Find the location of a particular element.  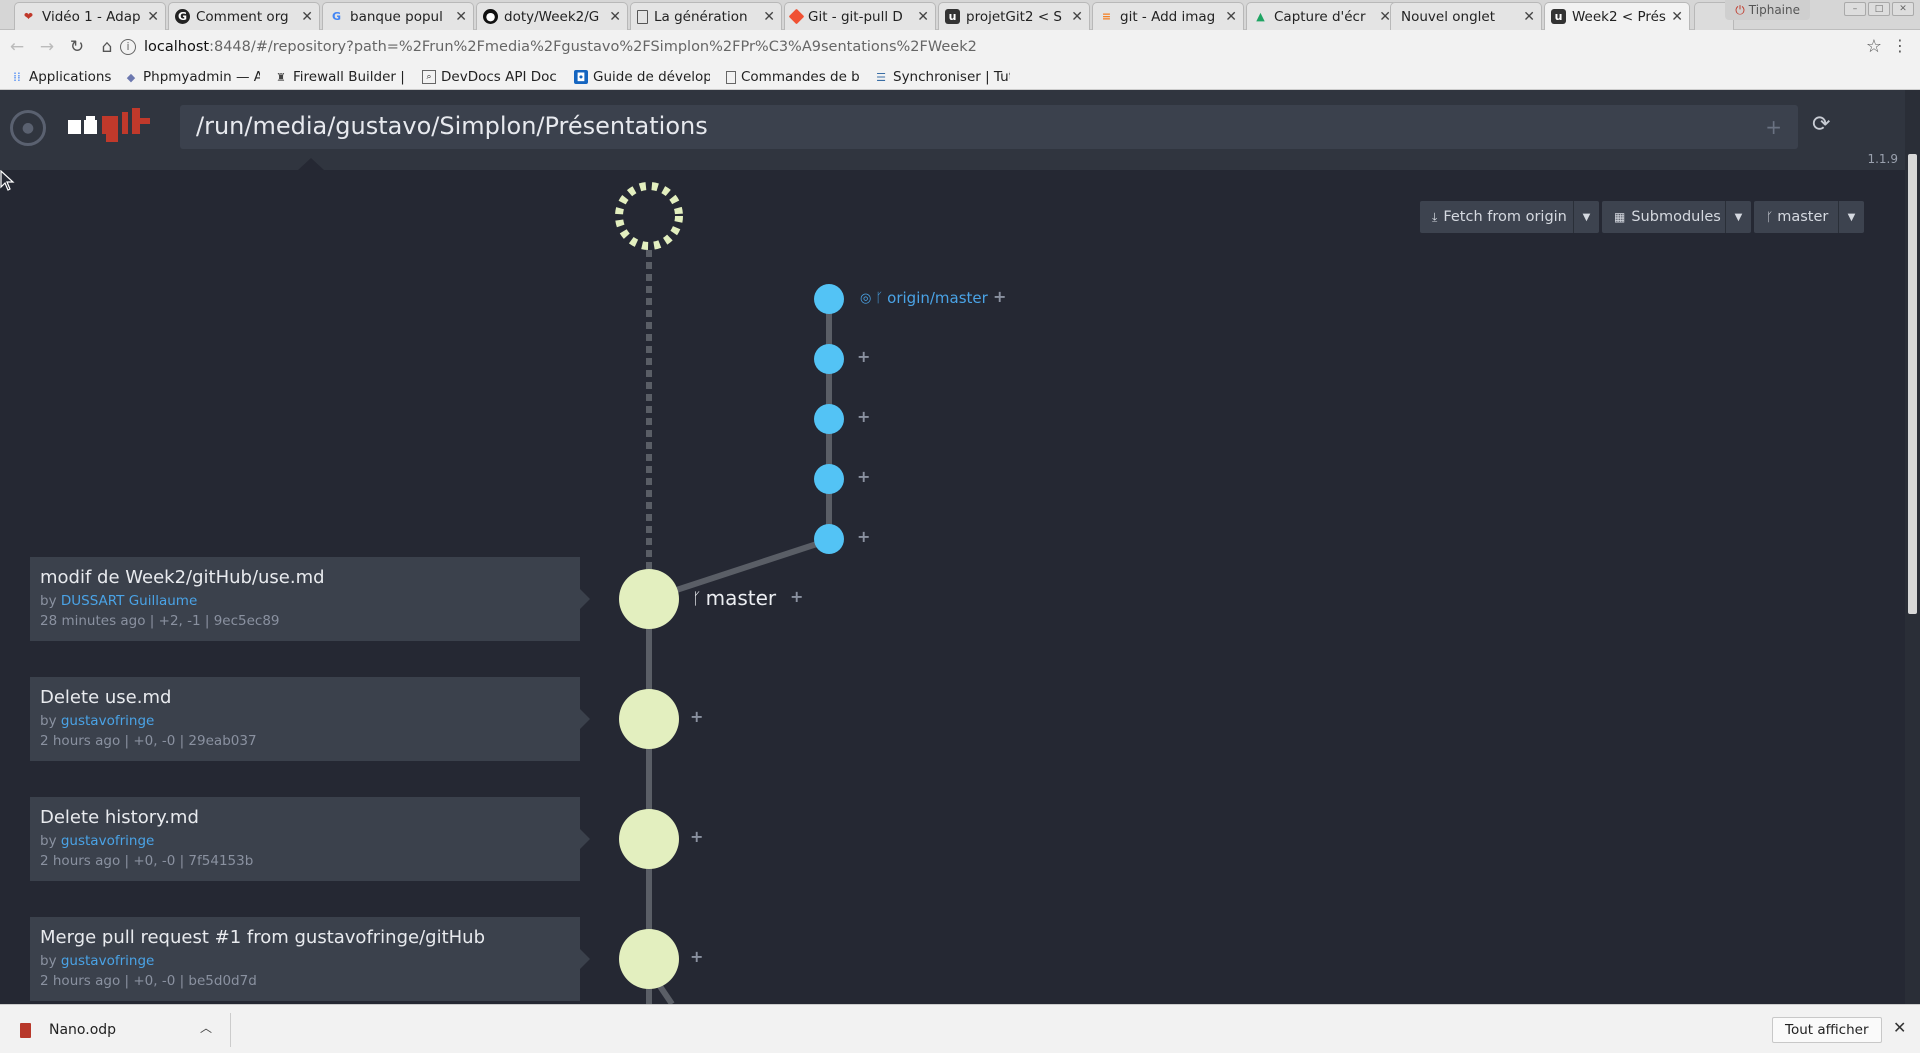

bookmark-firewall: ♜ Firewall Builder | is located at coordinates (342, 77).